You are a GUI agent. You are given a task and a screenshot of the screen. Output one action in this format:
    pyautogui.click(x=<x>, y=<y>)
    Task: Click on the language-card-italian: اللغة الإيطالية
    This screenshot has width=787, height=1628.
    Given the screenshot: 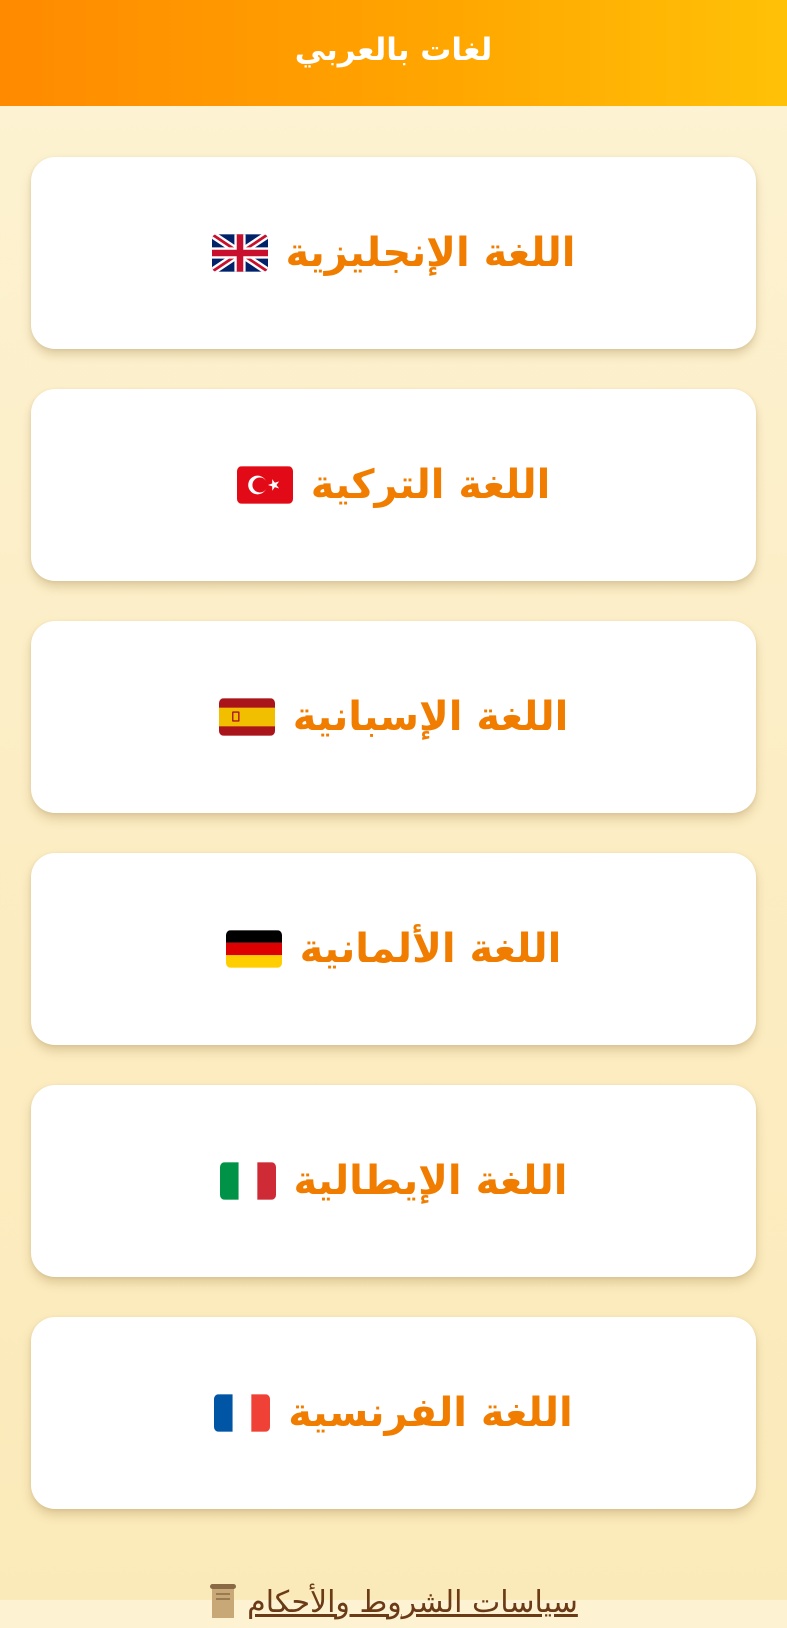 What is the action you would take?
    pyautogui.click(x=393, y=1181)
    